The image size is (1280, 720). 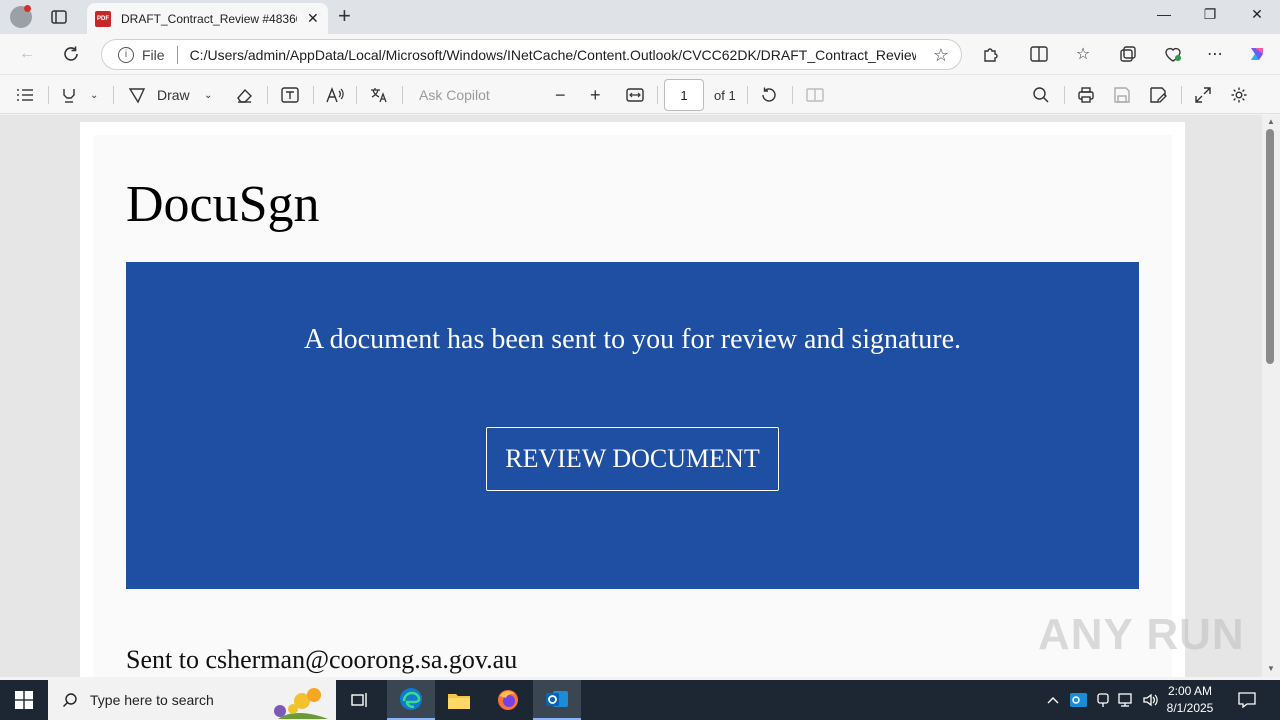 I want to click on highlight-icon, so click(x=69, y=95).